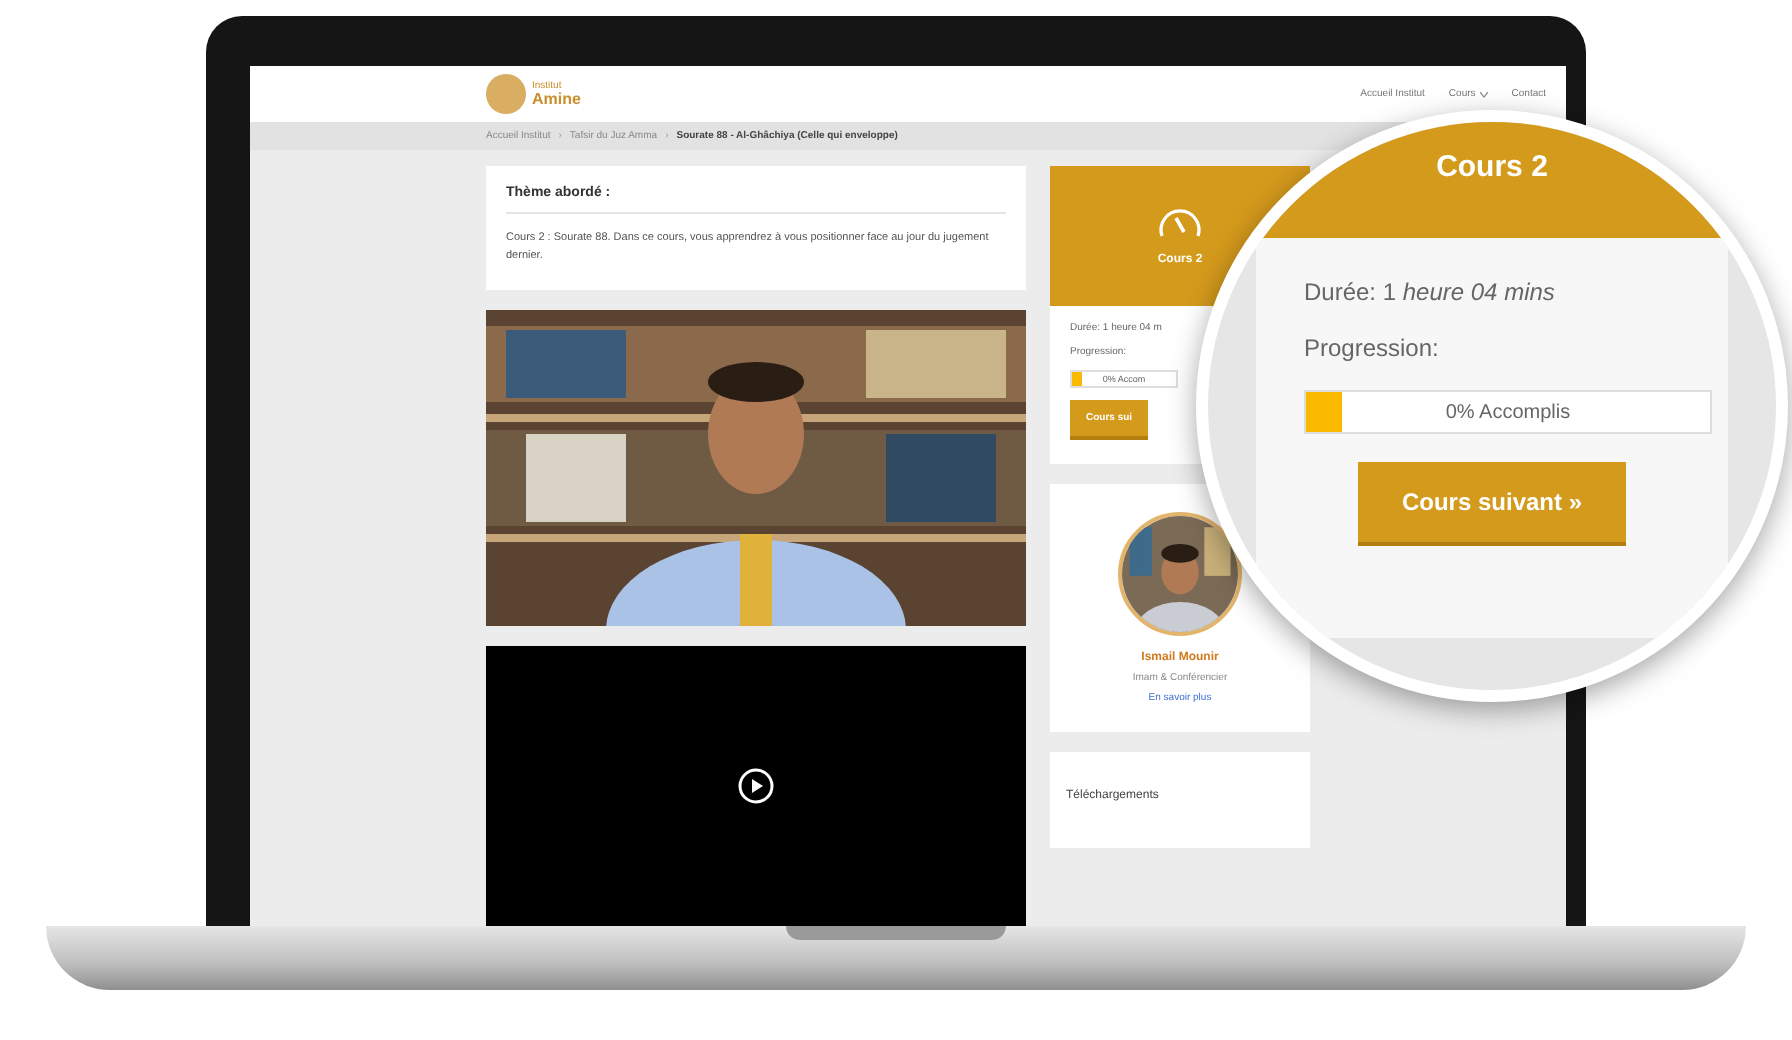 This screenshot has width=1792, height=1040. I want to click on gauge-icon, so click(1180, 224).